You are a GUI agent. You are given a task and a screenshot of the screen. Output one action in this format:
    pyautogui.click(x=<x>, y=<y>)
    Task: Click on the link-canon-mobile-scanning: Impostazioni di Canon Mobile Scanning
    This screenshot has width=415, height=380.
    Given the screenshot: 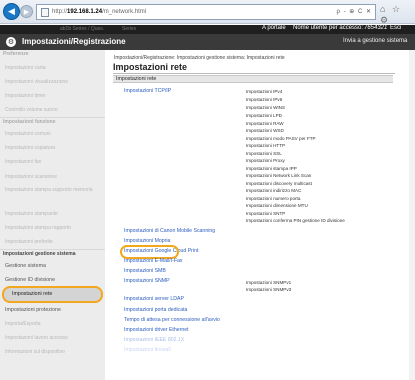 What is the action you would take?
    pyautogui.click(x=169, y=231)
    